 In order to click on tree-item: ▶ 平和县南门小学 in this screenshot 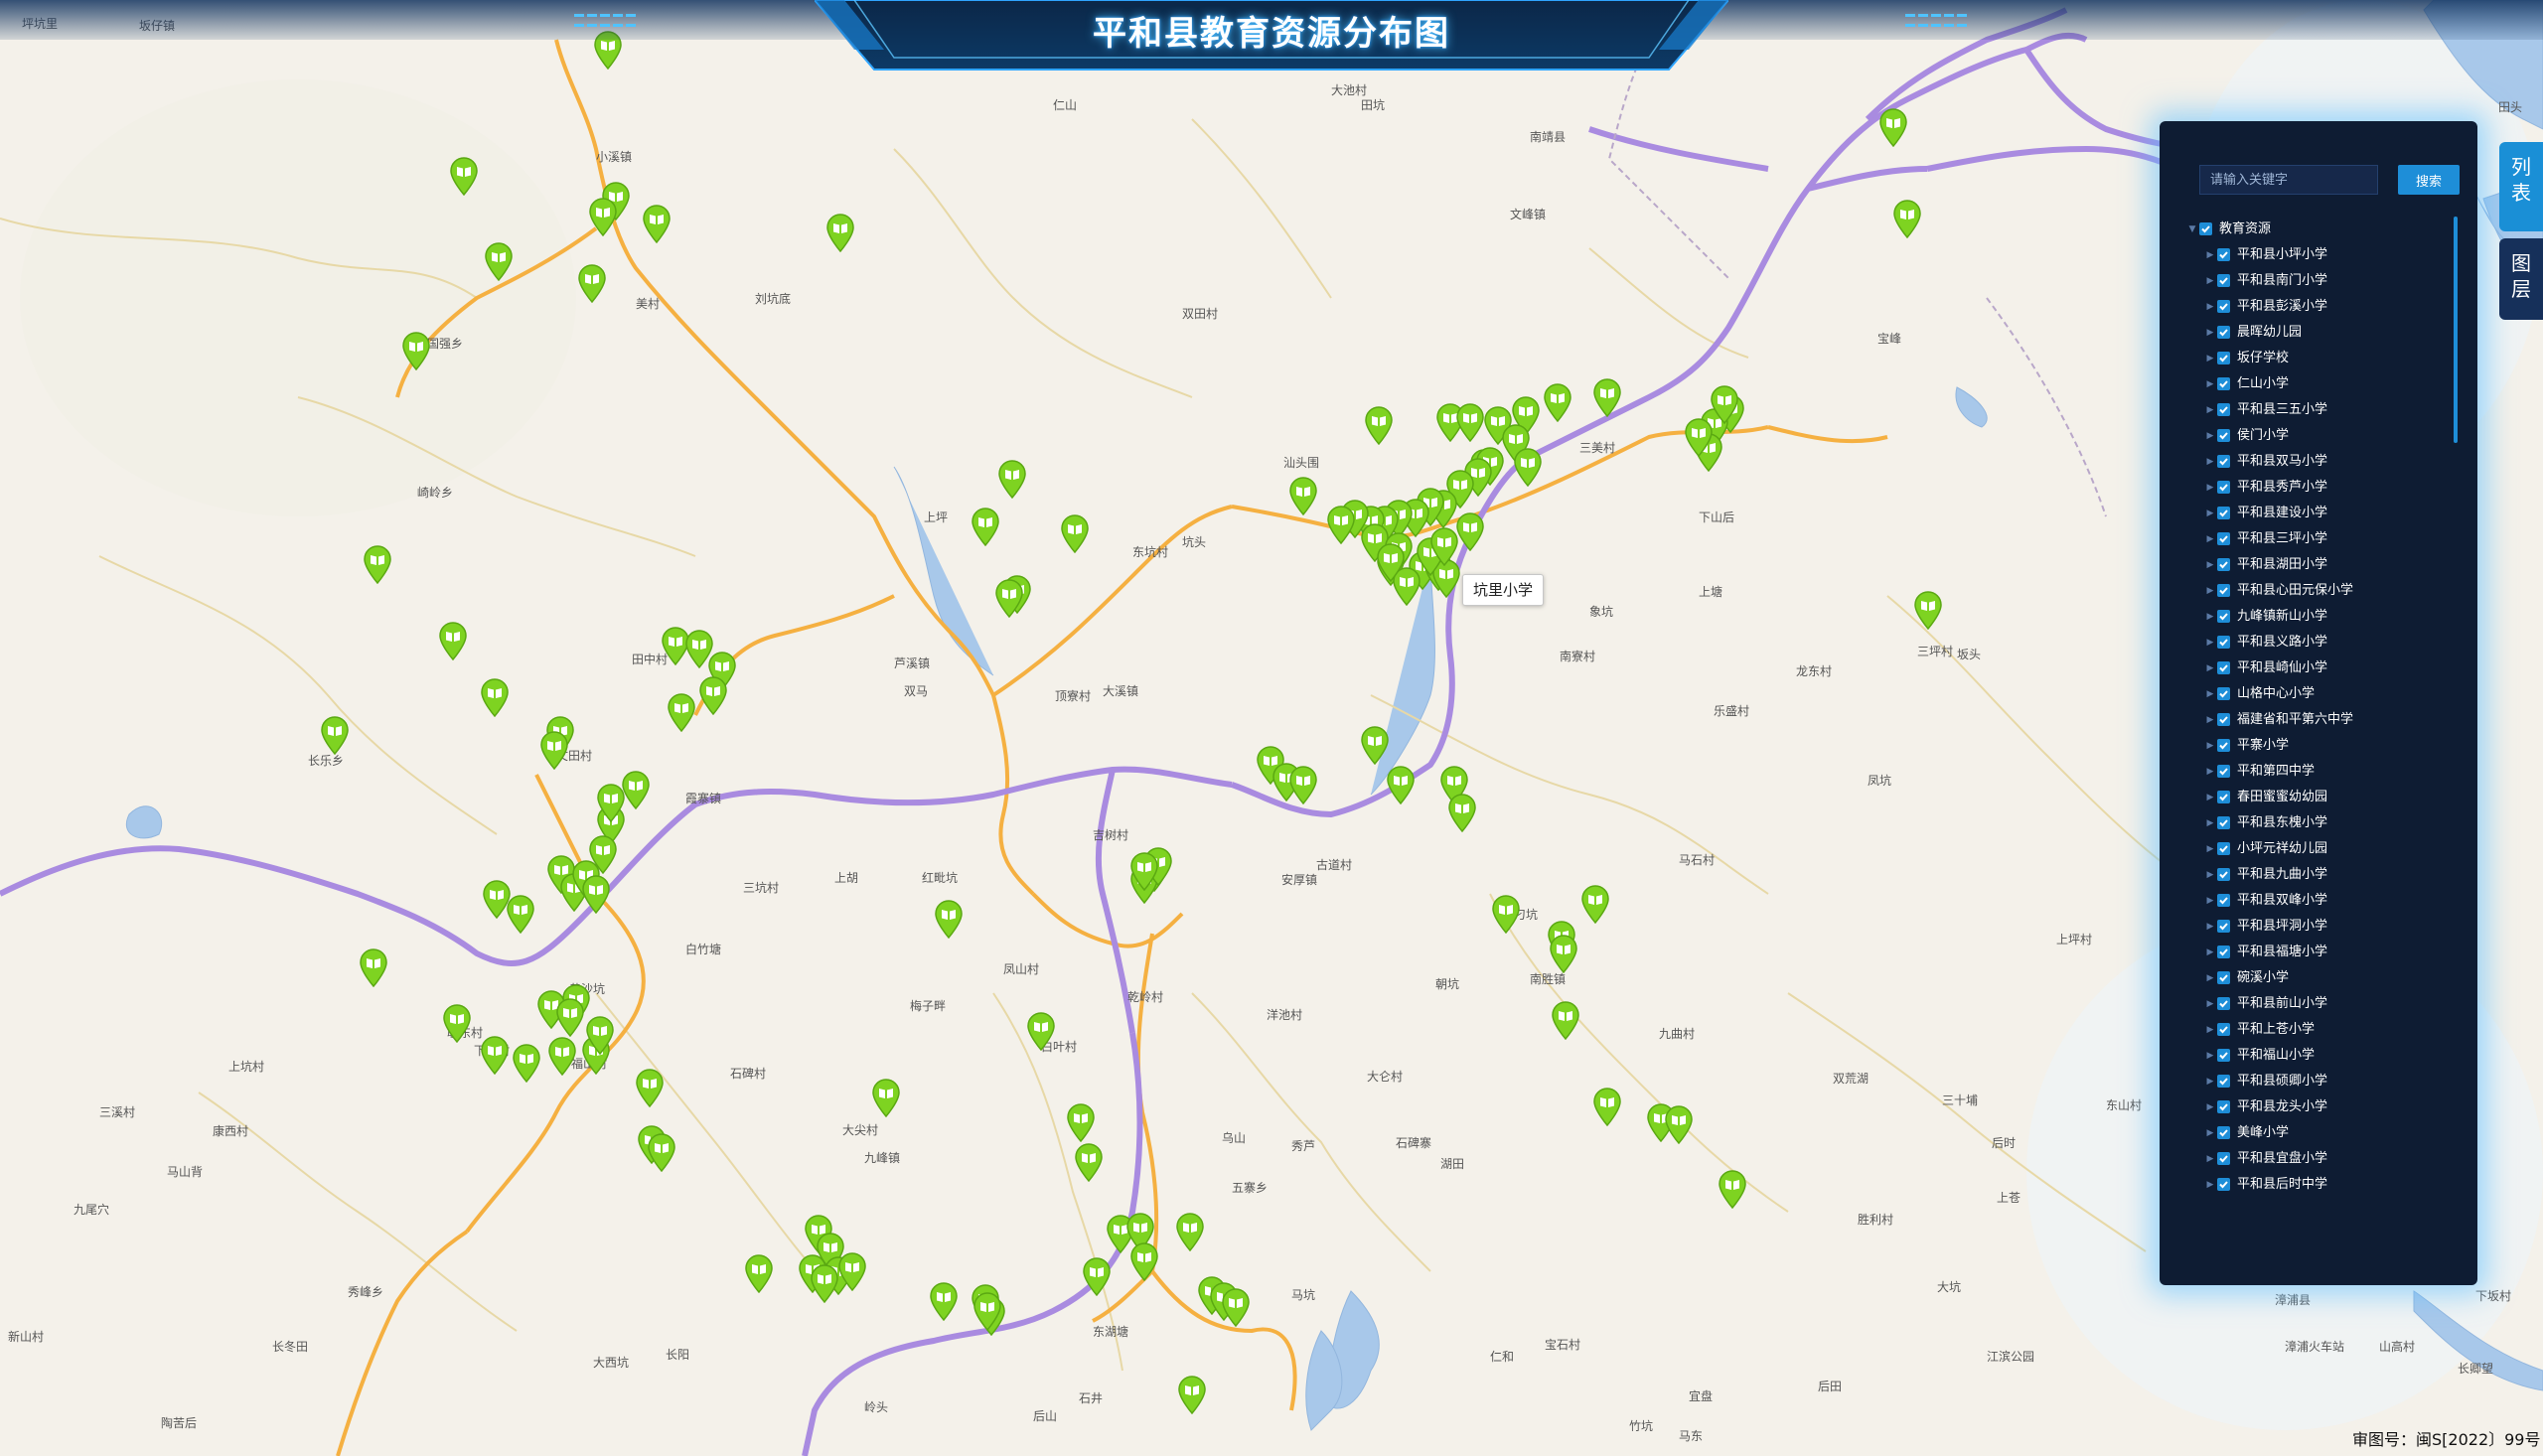, I will do `click(2318, 281)`.